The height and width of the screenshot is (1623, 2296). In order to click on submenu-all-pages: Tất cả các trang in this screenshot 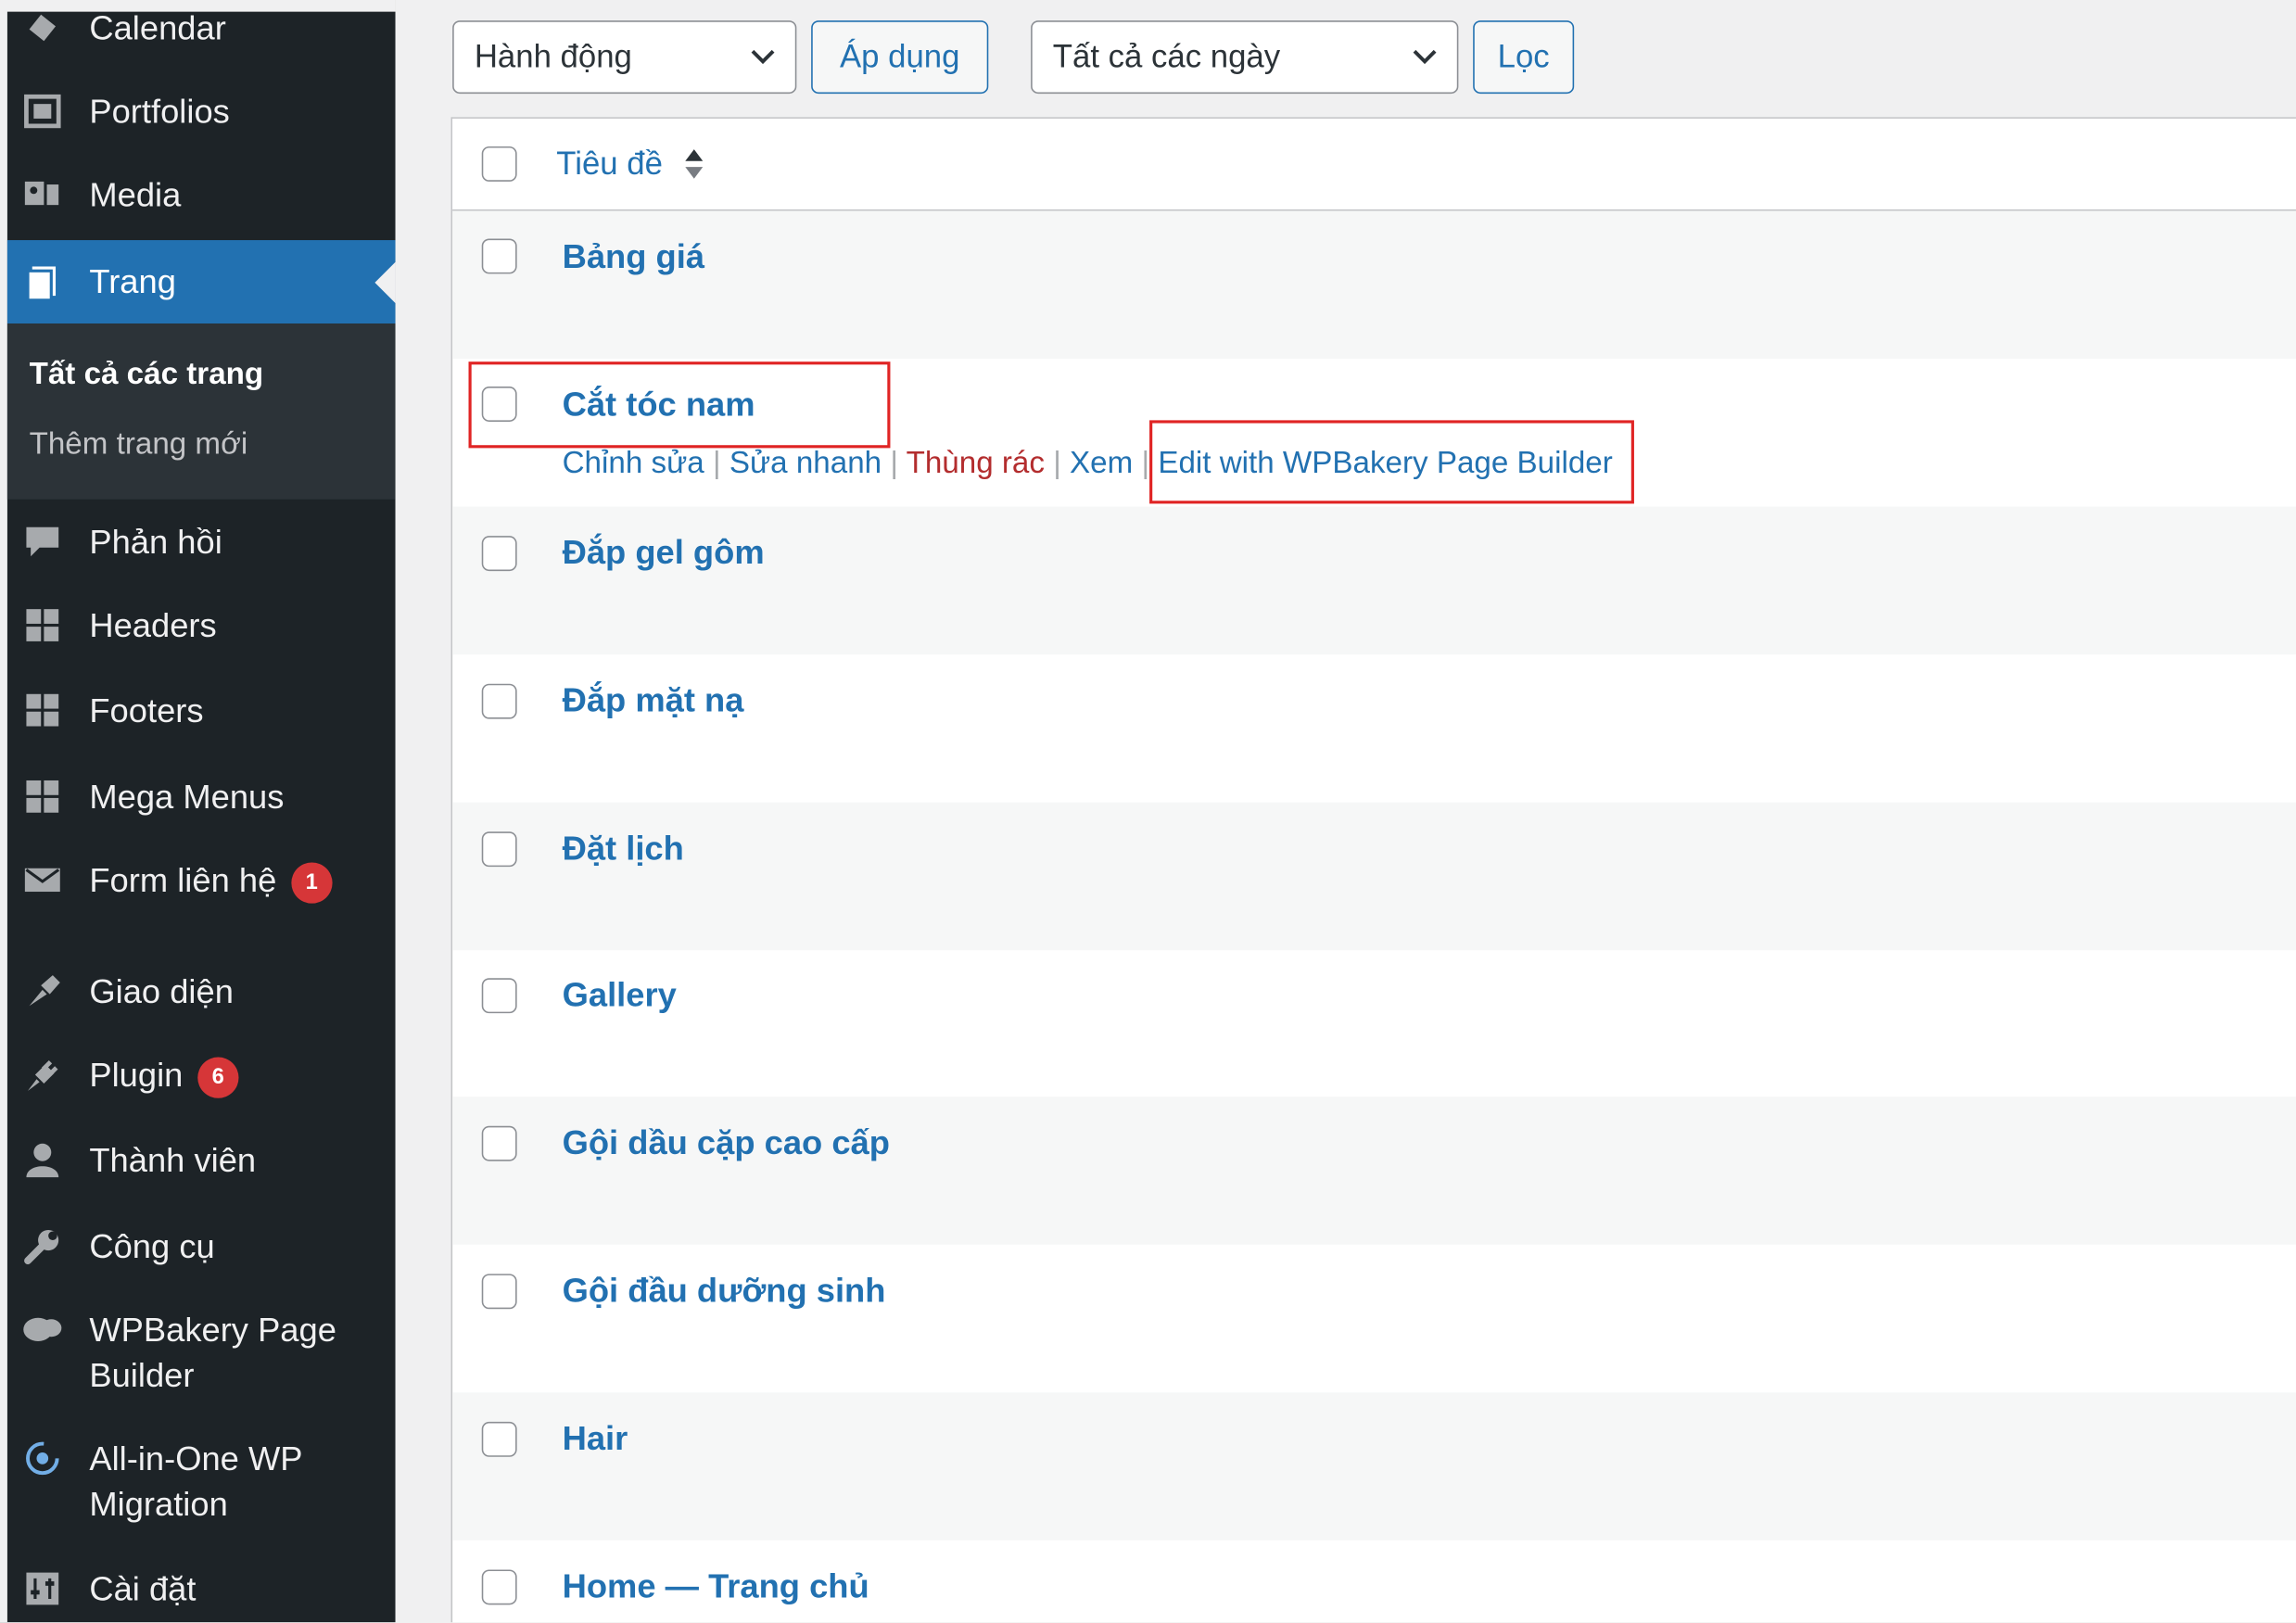, I will do `click(147, 374)`.